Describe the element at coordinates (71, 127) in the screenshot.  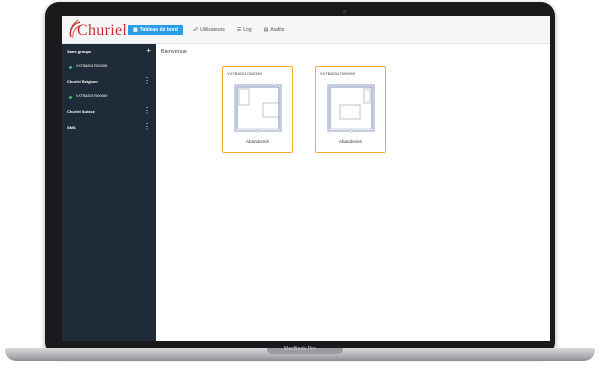
I see `sidebar-group-label: SMS` at that location.